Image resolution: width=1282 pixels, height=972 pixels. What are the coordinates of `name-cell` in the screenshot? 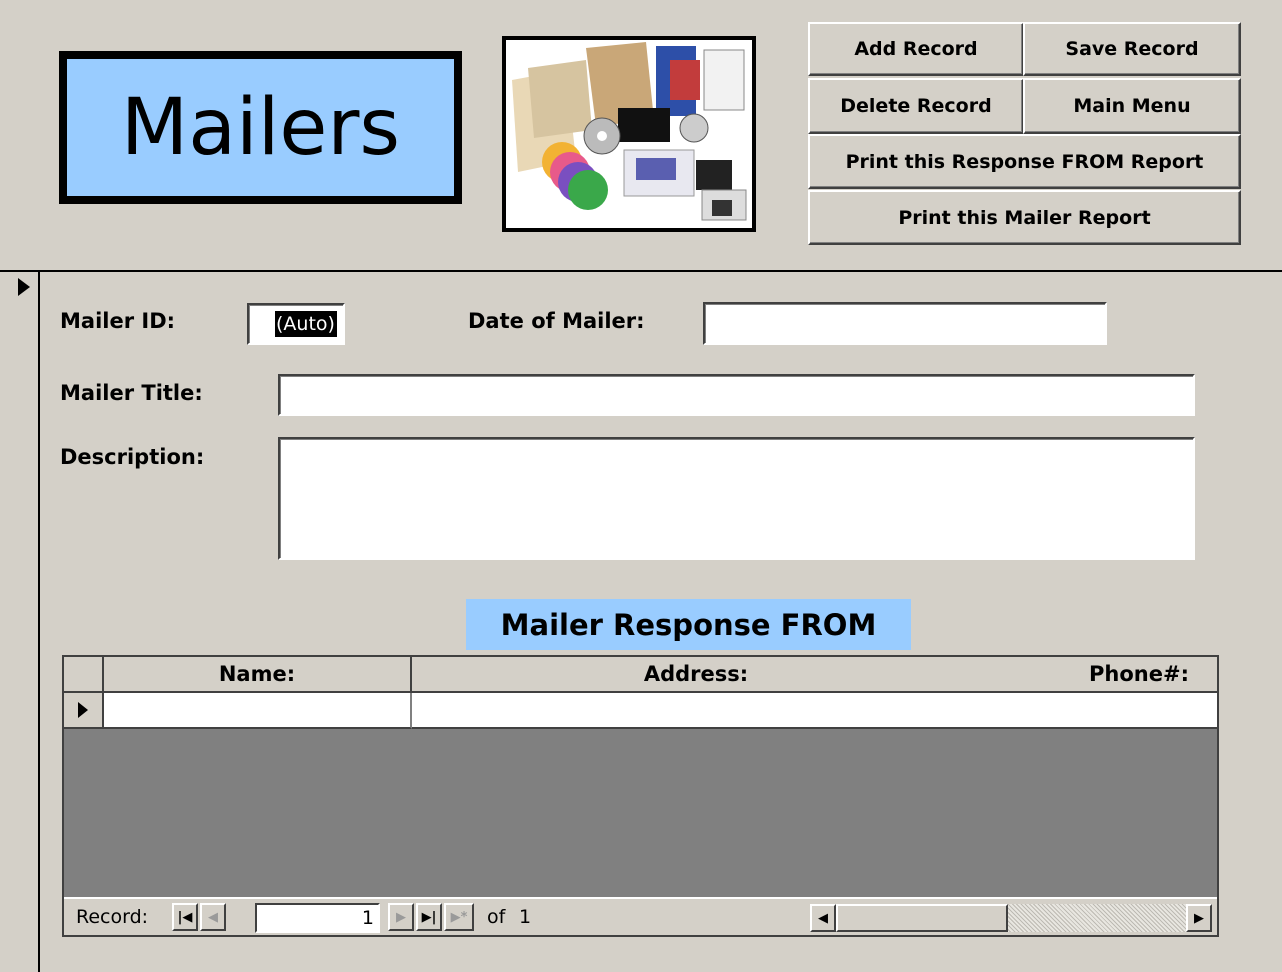 It's located at (258, 711).